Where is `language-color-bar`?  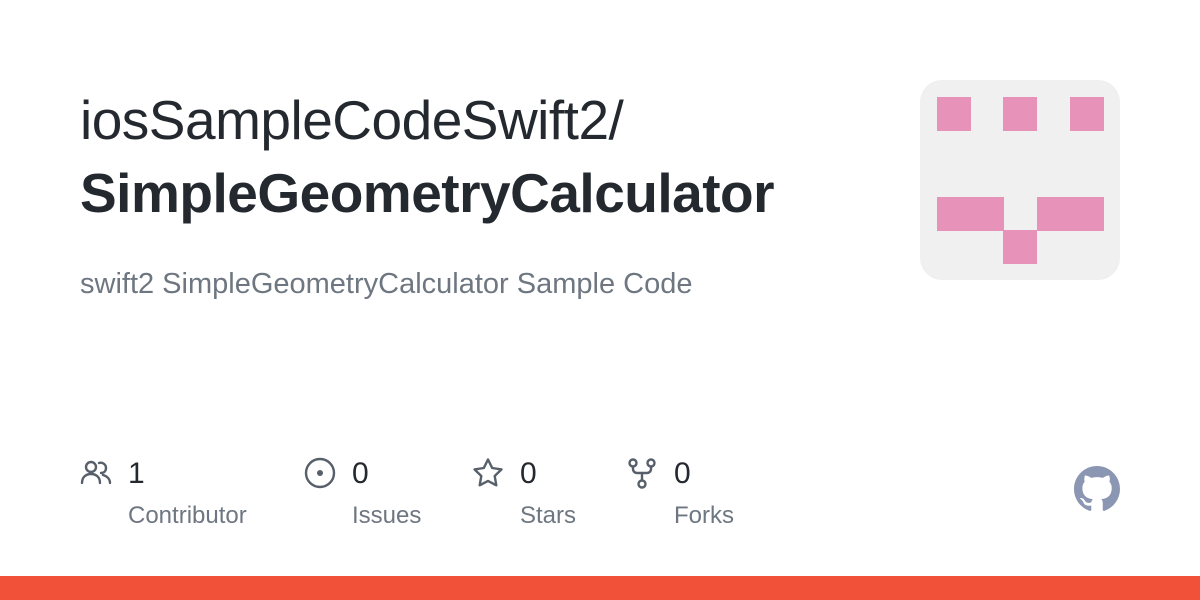
language-color-bar is located at coordinates (600, 588).